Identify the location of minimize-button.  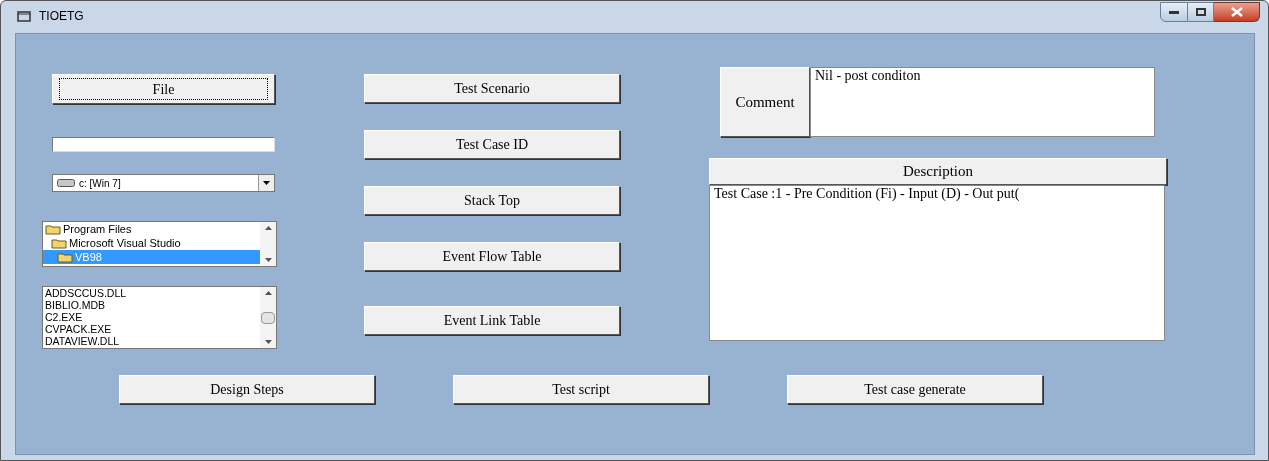
(1174, 12).